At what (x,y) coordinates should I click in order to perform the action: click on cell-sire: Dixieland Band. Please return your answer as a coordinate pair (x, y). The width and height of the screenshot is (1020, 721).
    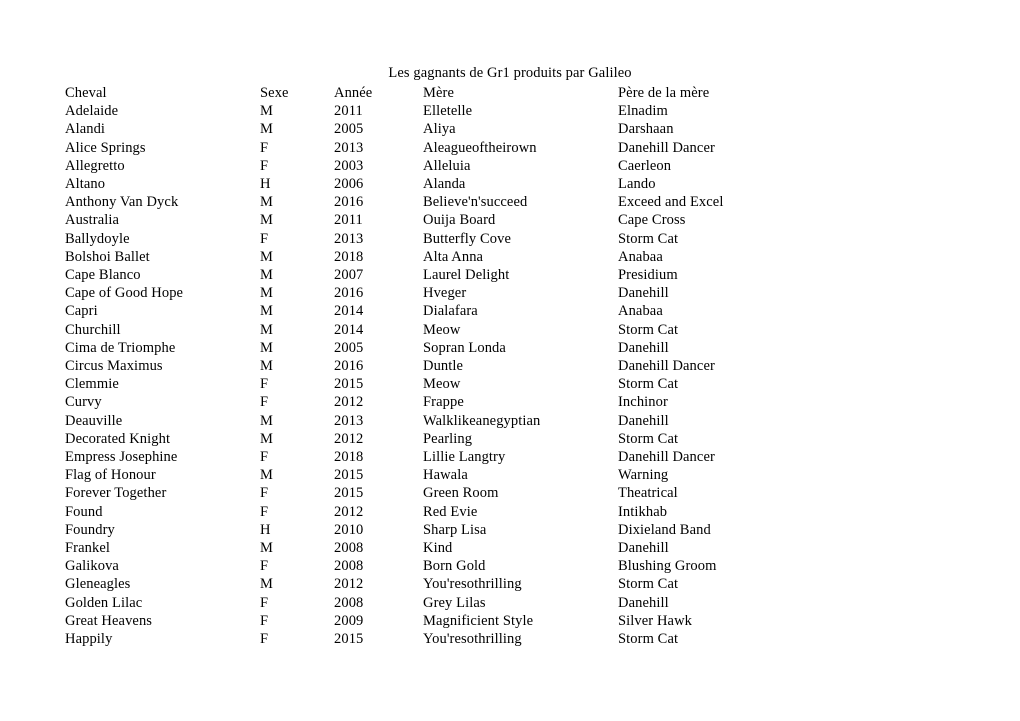
    Looking at the image, I should click on (664, 529).